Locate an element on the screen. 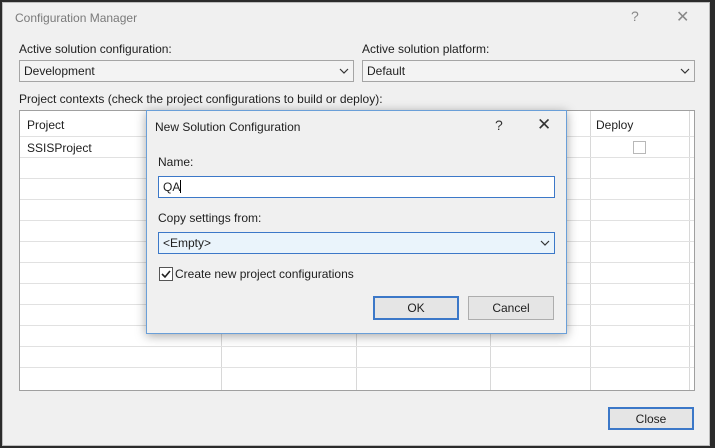  active-config-label: Active solution configuration: is located at coordinates (95, 49).